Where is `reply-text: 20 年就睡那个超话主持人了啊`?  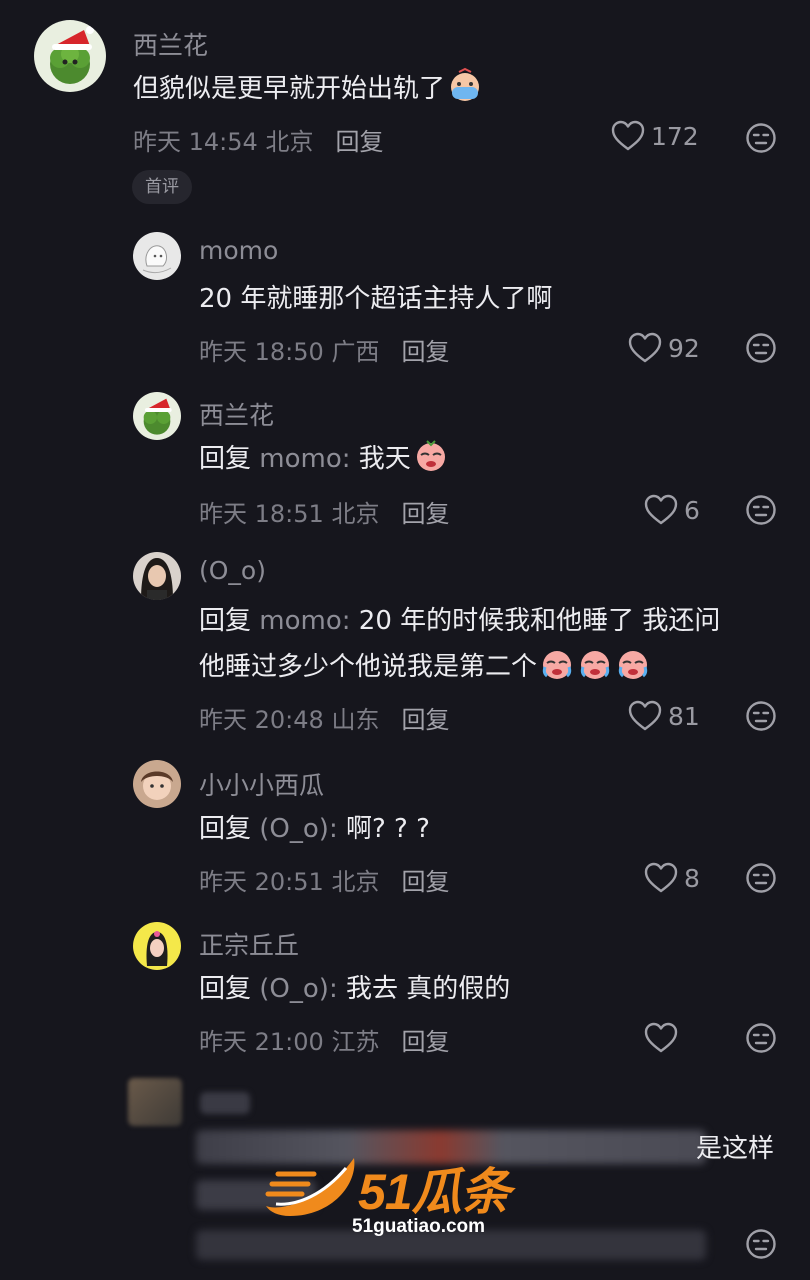 reply-text: 20 年就睡那个超话主持人了啊 is located at coordinates (376, 299).